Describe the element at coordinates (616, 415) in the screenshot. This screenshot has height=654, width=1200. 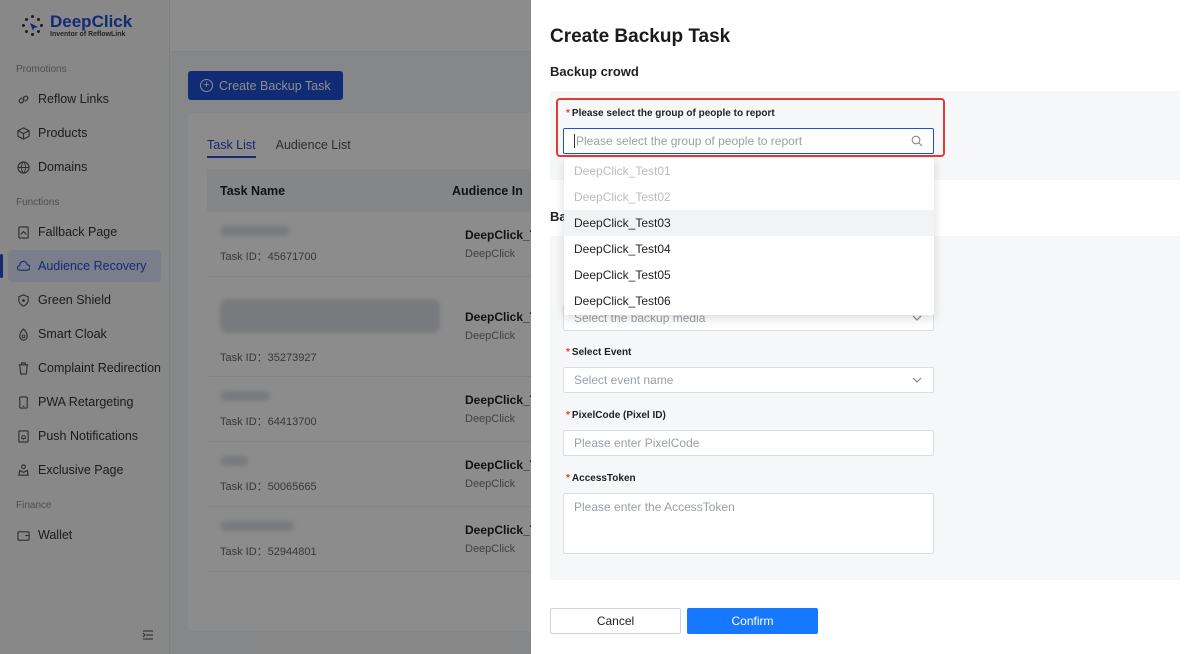
I see `pixel-field-label: * PixelCode (Pixel ID)` at that location.